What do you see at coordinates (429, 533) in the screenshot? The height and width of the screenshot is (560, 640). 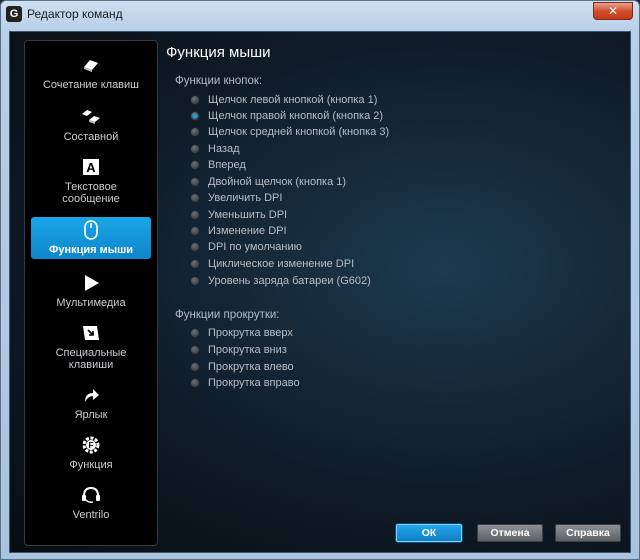 I see `ok-button: ОК` at bounding box center [429, 533].